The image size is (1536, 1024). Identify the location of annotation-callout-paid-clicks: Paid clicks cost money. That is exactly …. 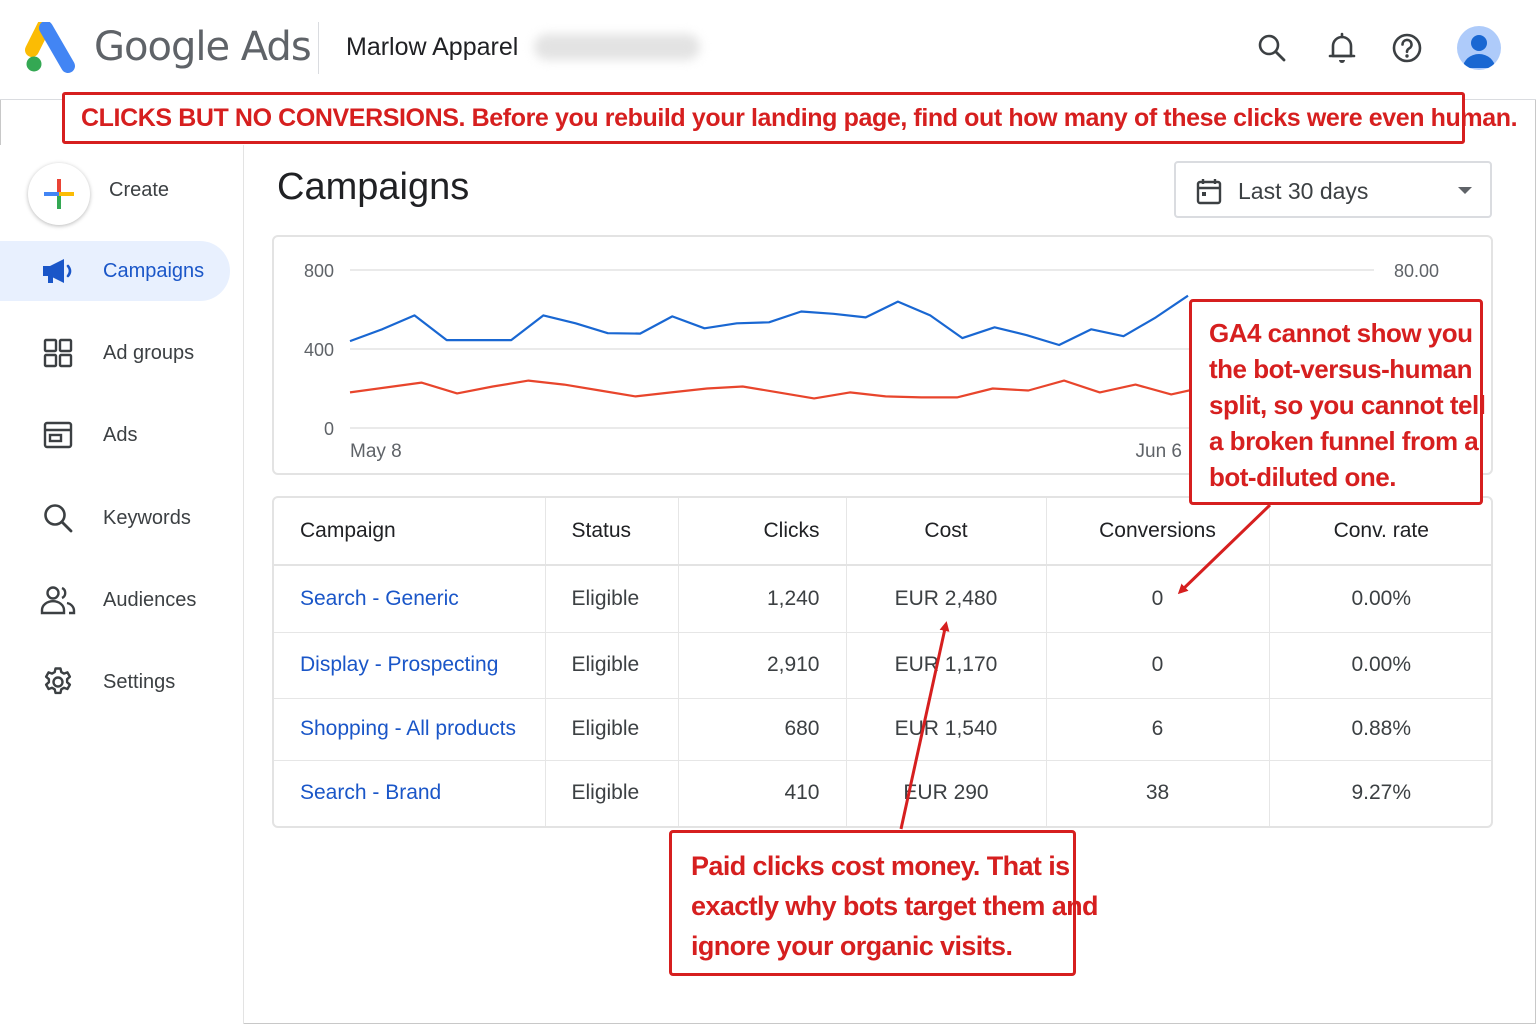
(884, 903).